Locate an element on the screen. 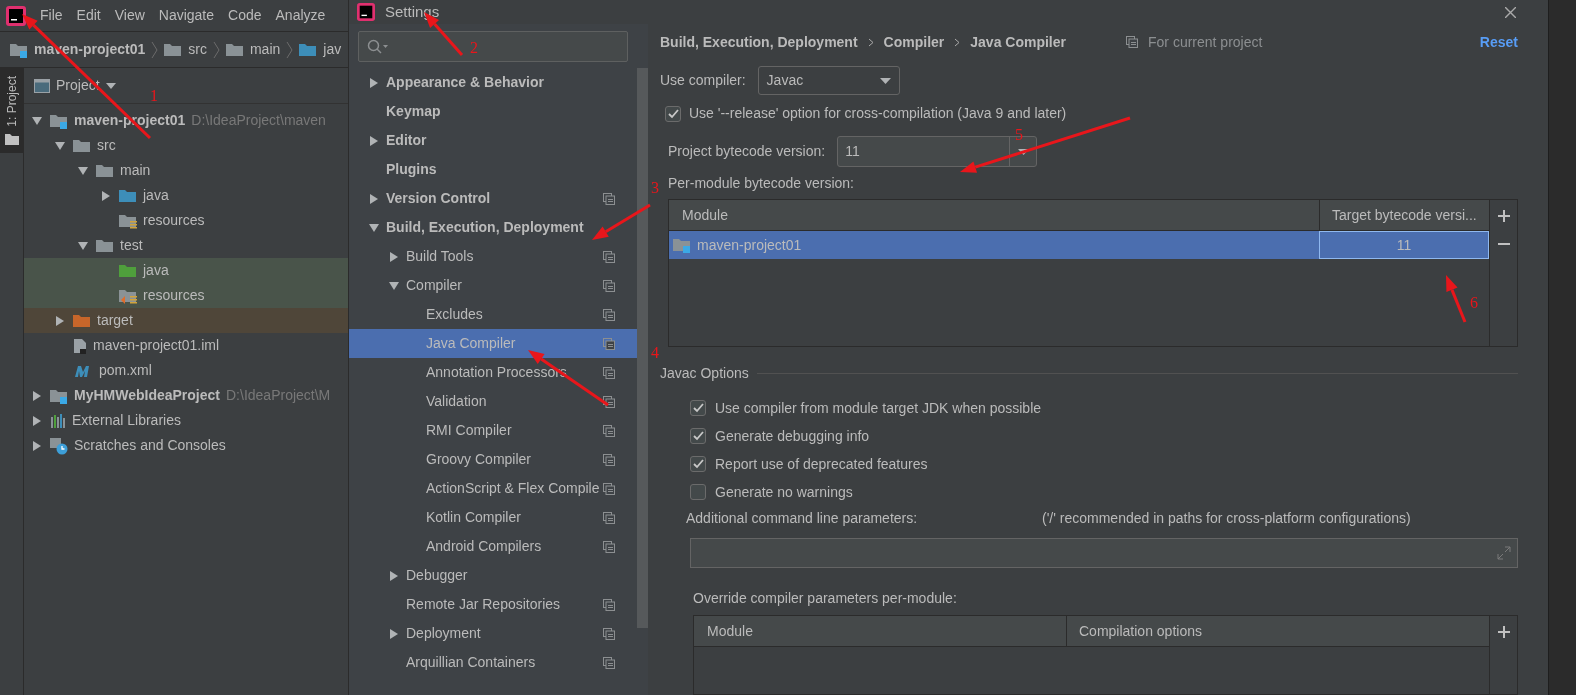 This screenshot has width=1576, height=695. annotation-number: 2 is located at coordinates (474, 48).